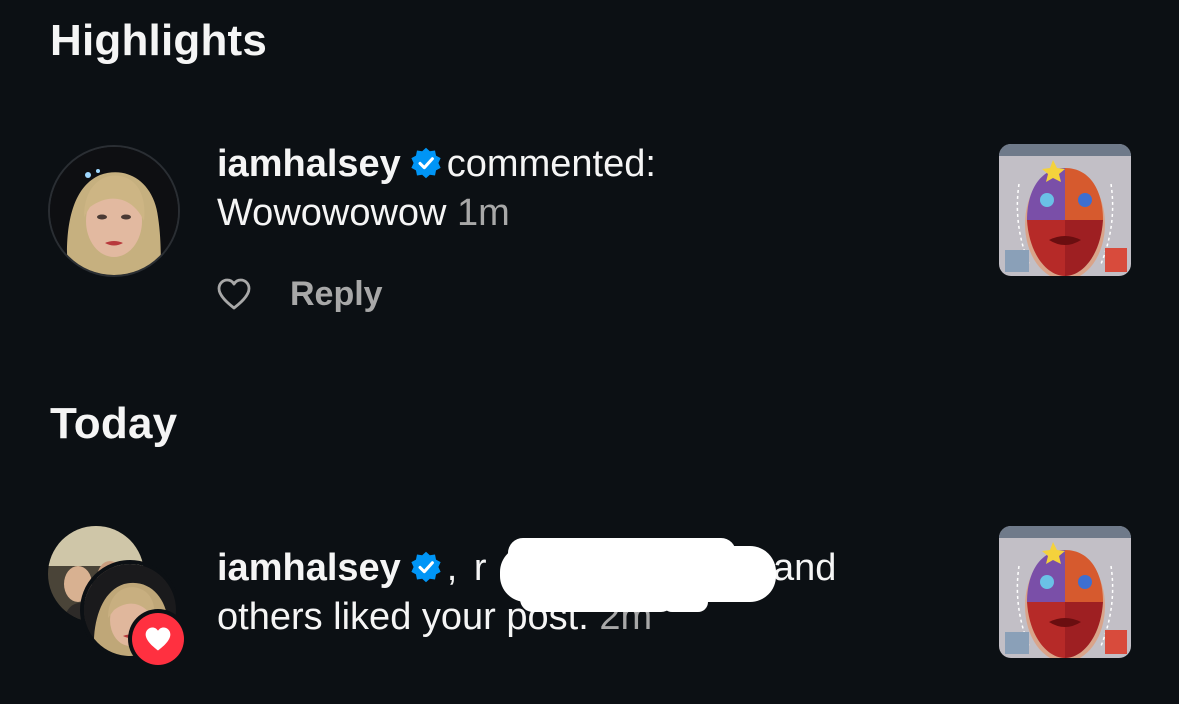 This screenshot has width=1179, height=704. What do you see at coordinates (483, 213) in the screenshot?
I see `comment-timestamp: 1m` at bounding box center [483, 213].